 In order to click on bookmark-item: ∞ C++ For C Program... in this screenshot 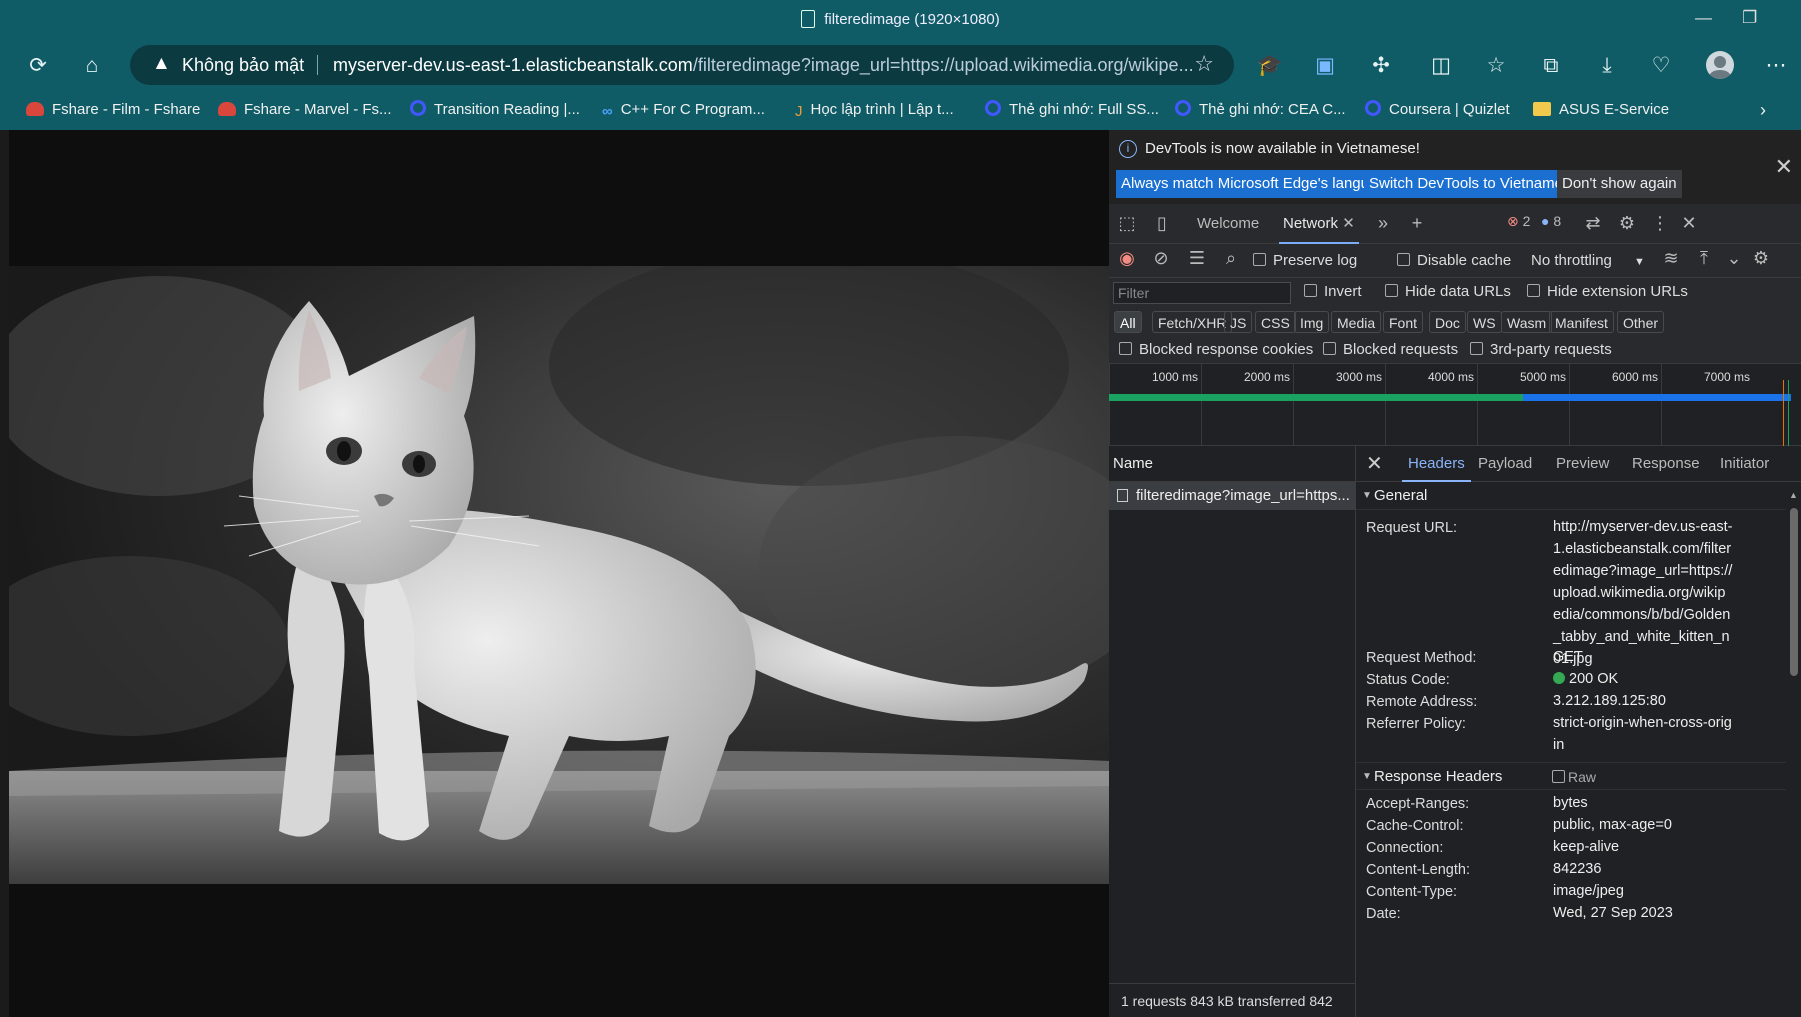, I will do `click(683, 110)`.